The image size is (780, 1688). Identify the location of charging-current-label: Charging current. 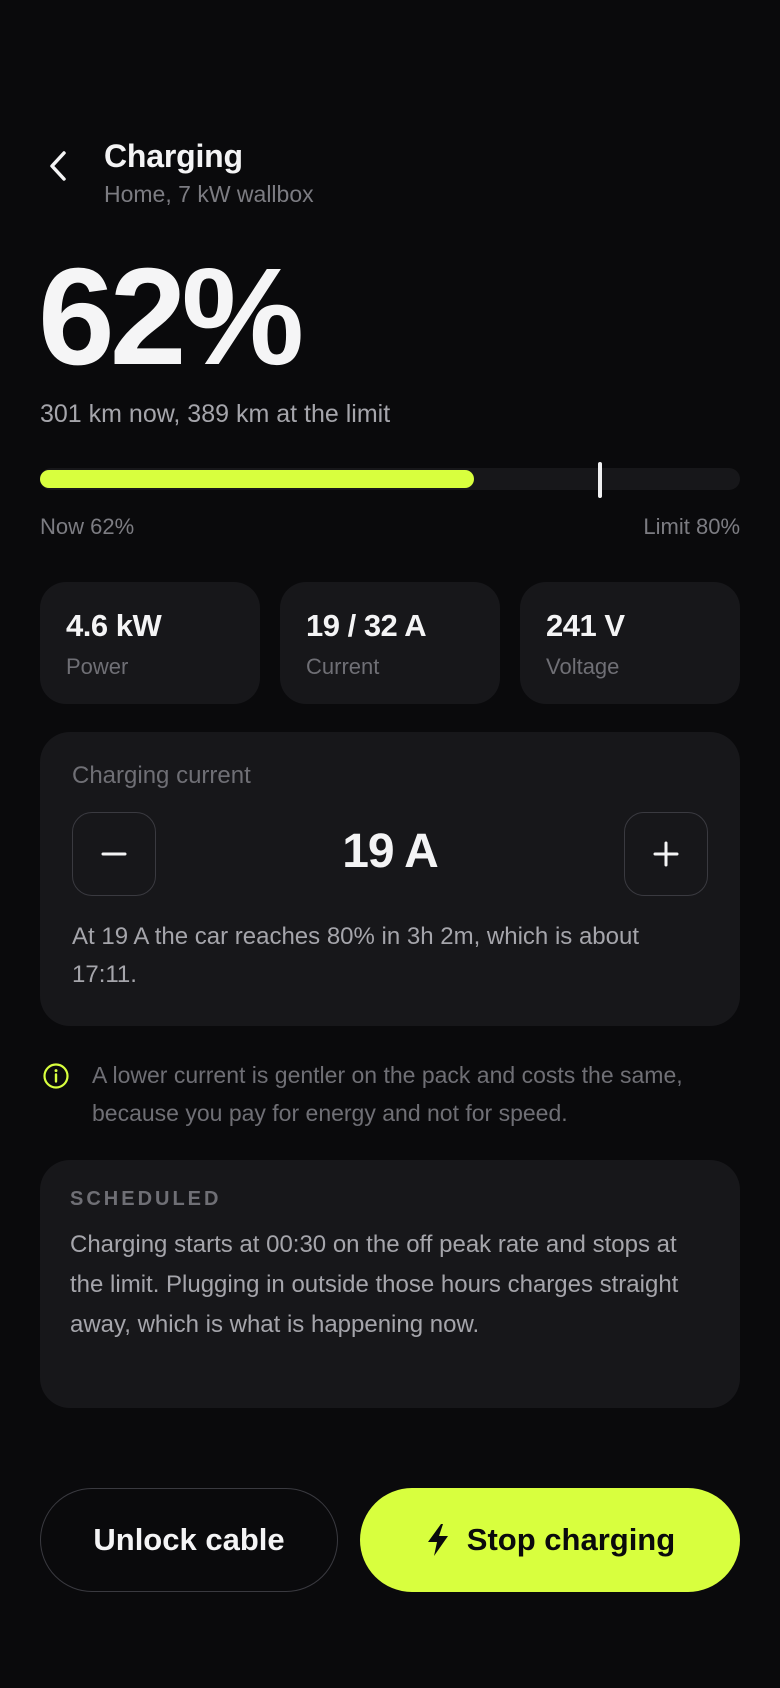
(161, 775).